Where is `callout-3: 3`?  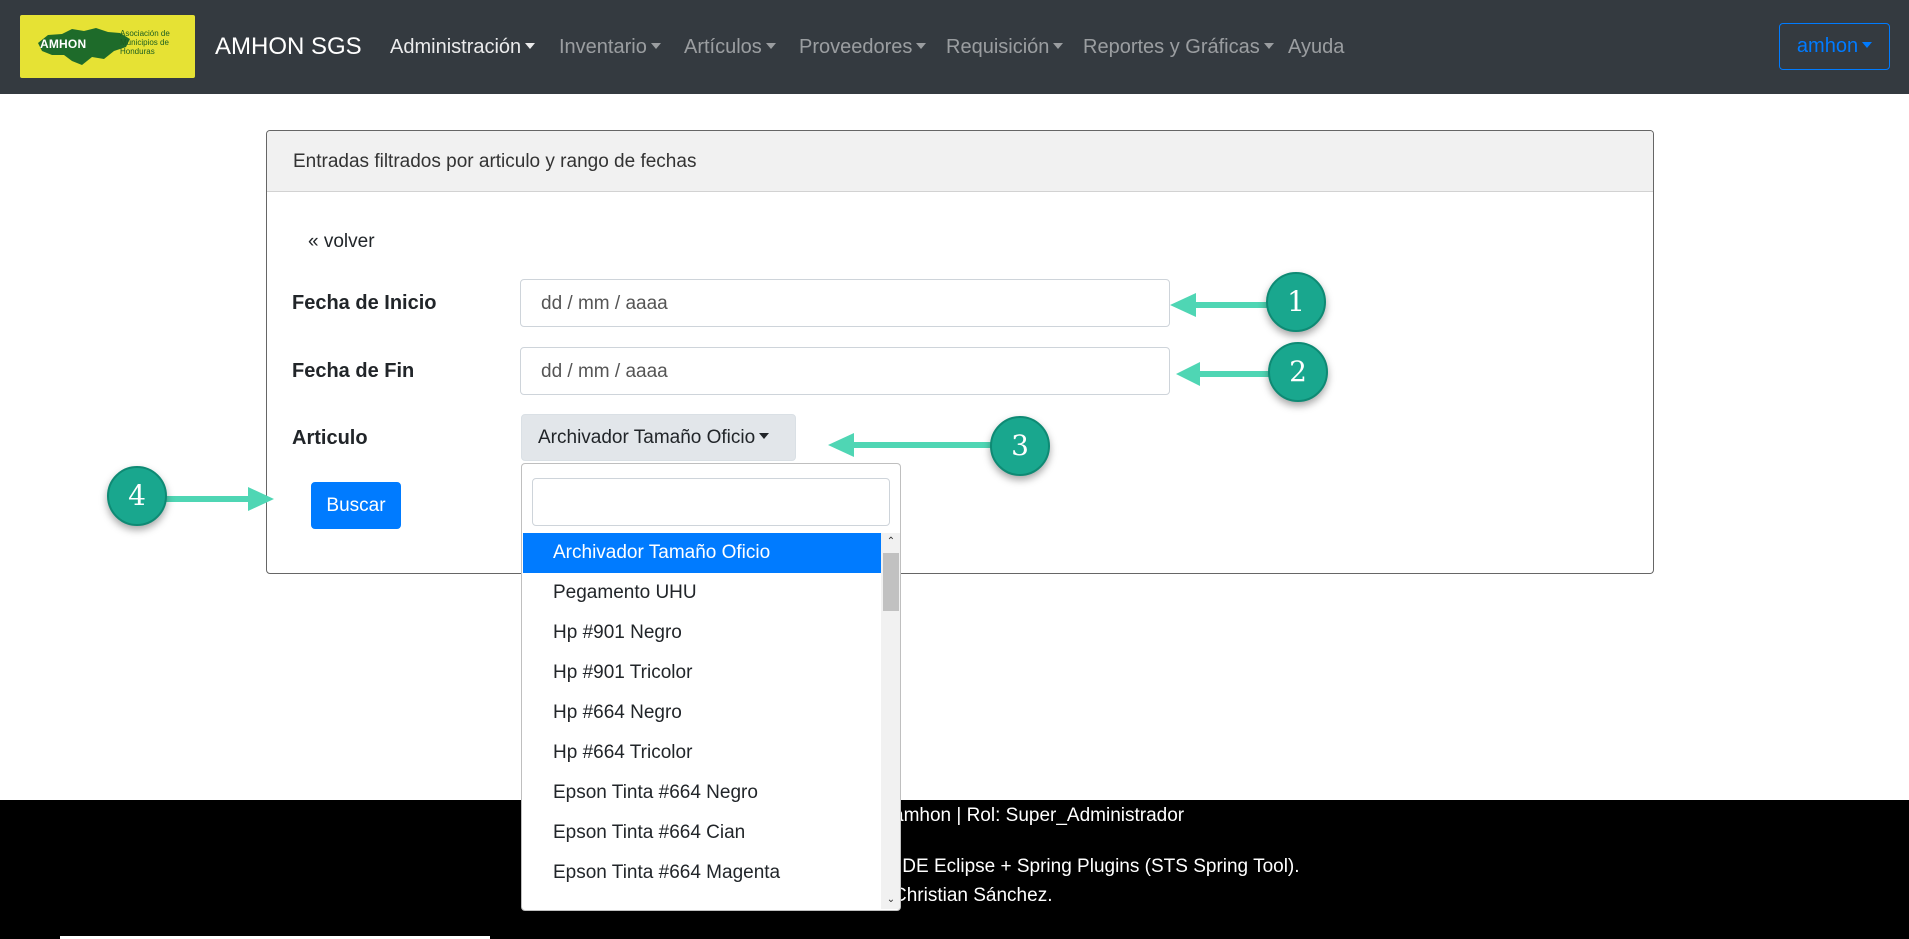
callout-3: 3 is located at coordinates (1020, 446).